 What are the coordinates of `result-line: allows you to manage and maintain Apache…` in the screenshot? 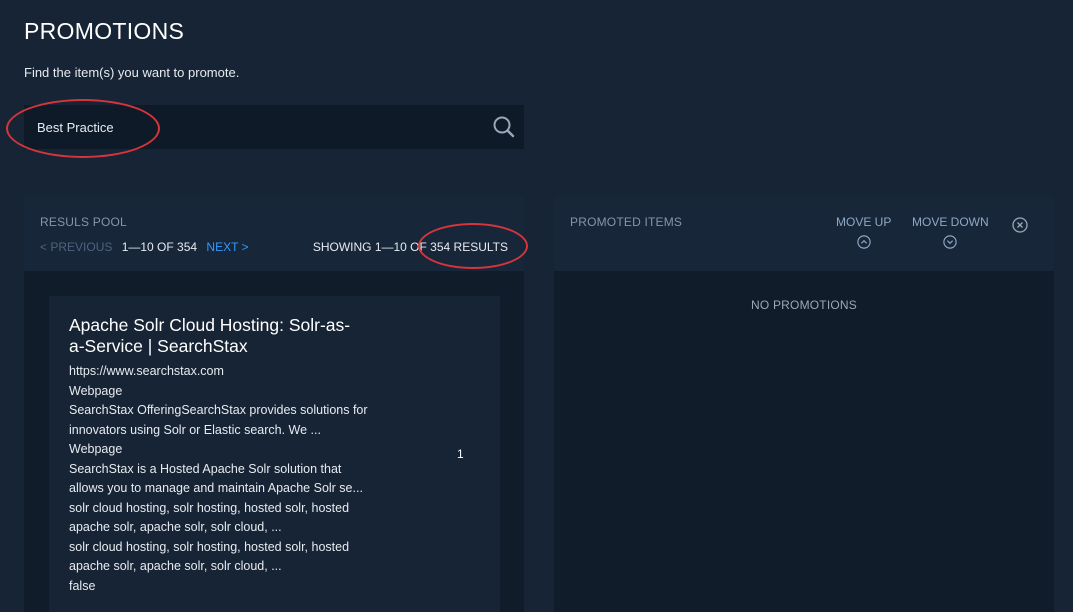 It's located at (216, 488).